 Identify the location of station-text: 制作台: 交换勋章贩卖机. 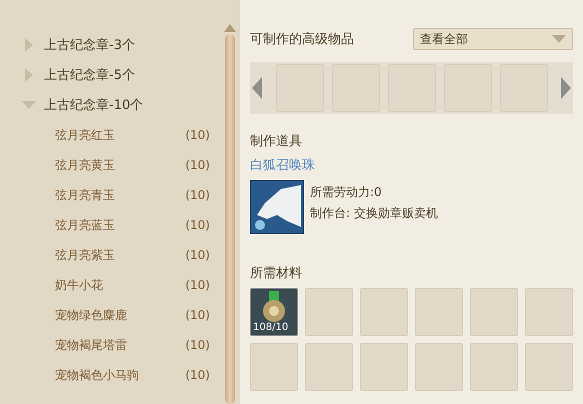
(374, 213).